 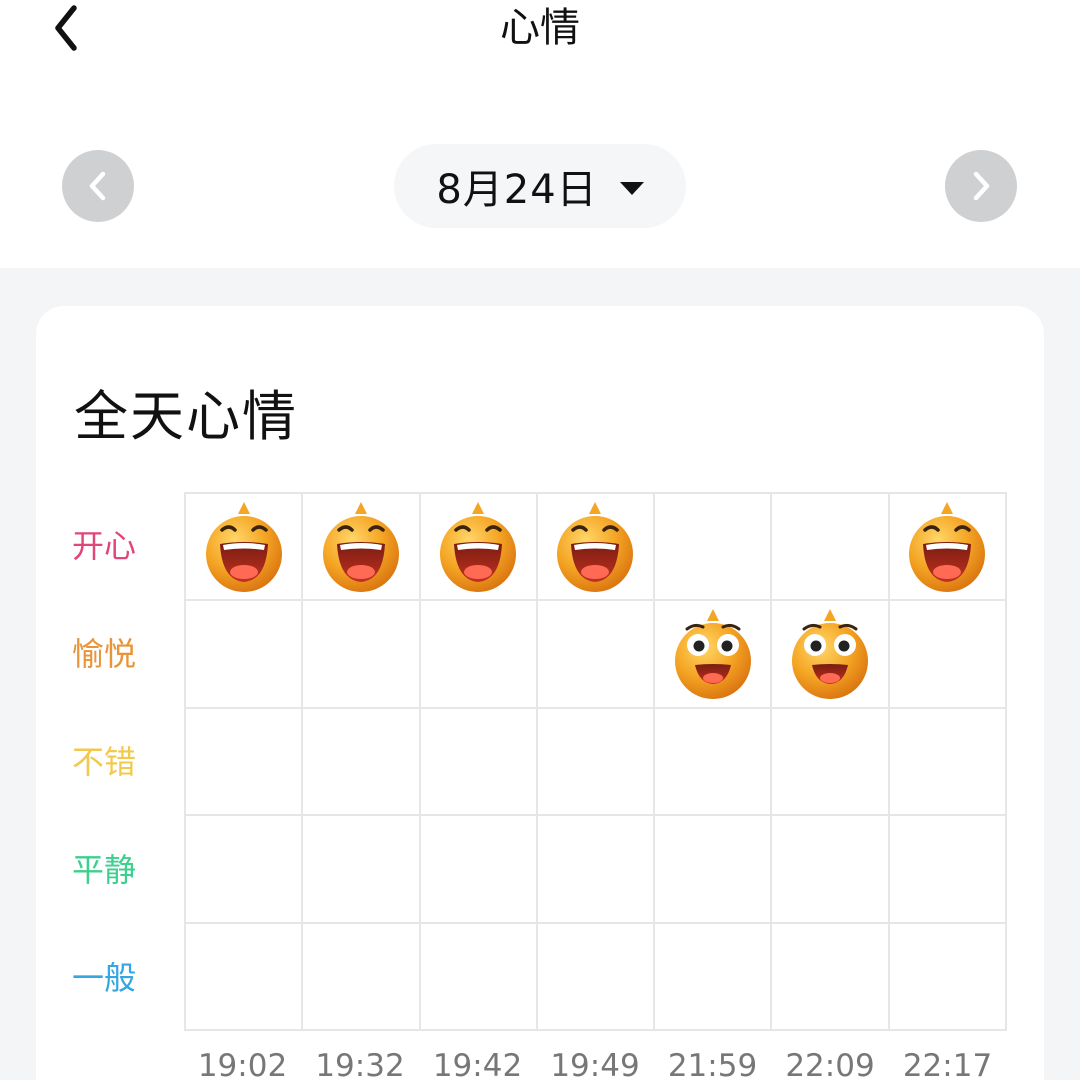 I want to click on chevron-right-icon, so click(x=981, y=186).